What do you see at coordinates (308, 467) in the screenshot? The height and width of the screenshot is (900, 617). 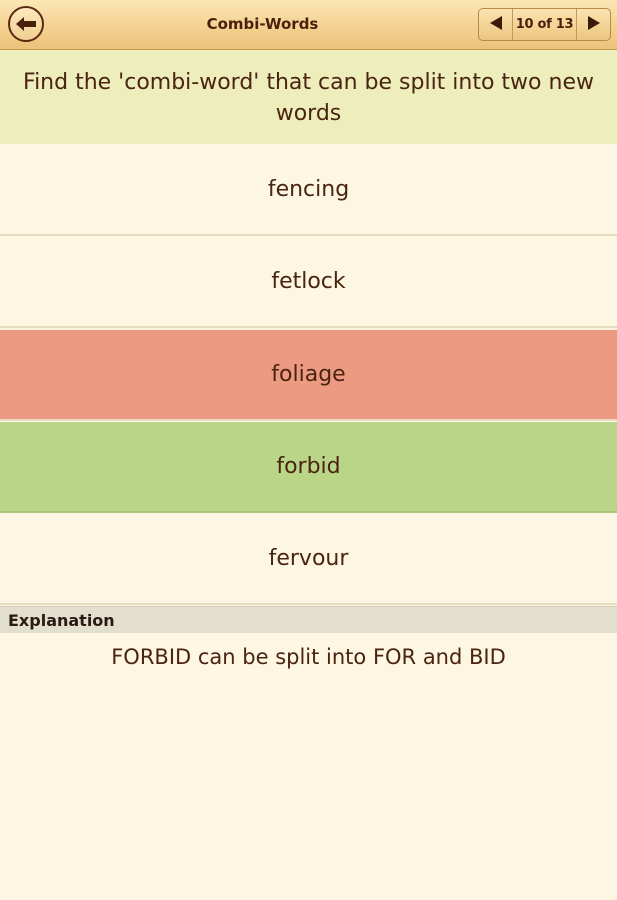 I see `answer-option-4-correct: forbid` at bounding box center [308, 467].